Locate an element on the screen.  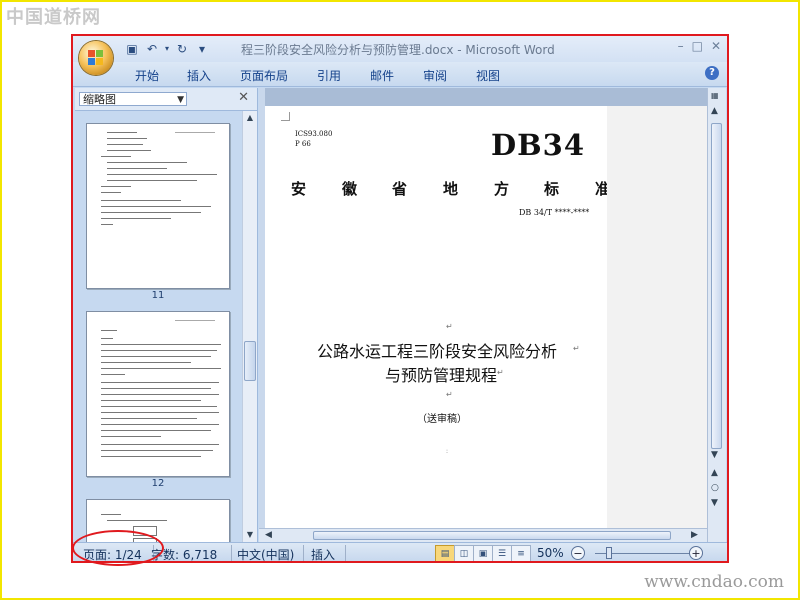
customize-qat-button: ▾ is located at coordinates (202, 49).